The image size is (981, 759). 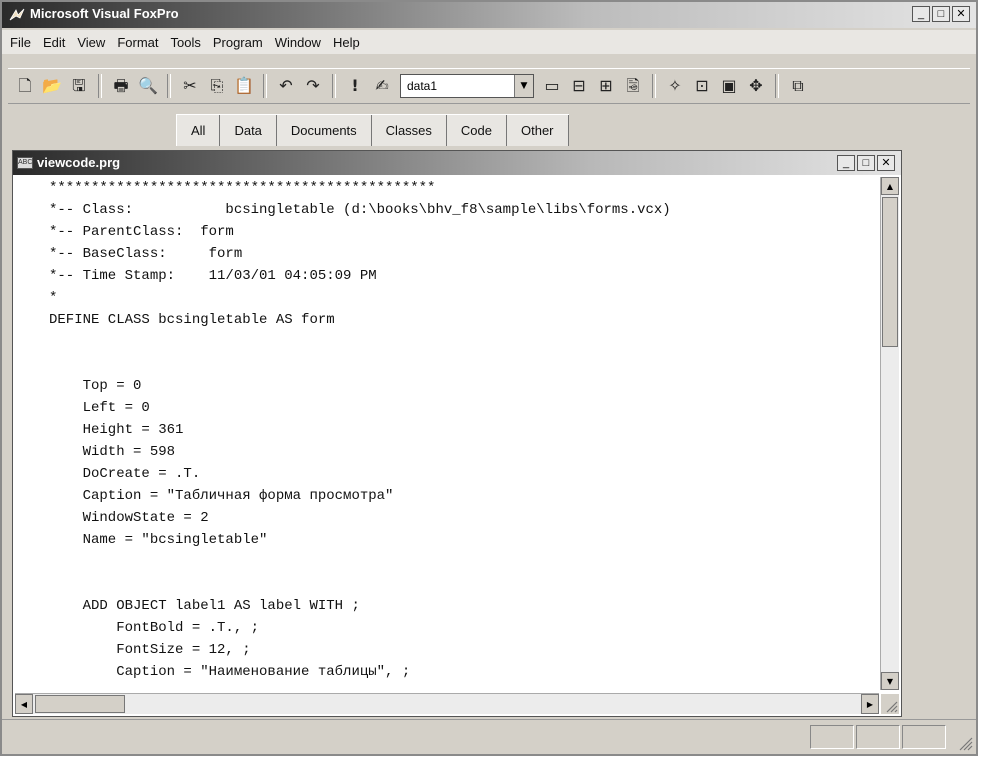 What do you see at coordinates (890, 186) in the screenshot?
I see `scroll-up-icon: ▲` at bounding box center [890, 186].